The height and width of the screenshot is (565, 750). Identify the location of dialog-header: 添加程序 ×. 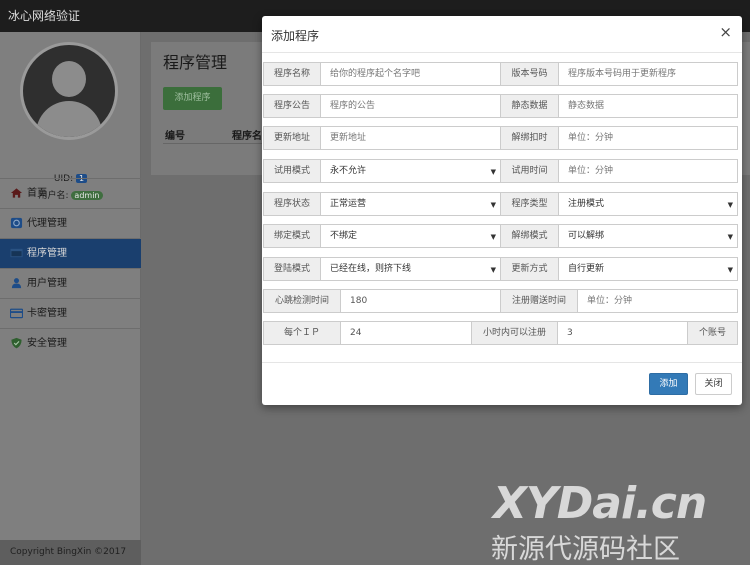
(502, 34).